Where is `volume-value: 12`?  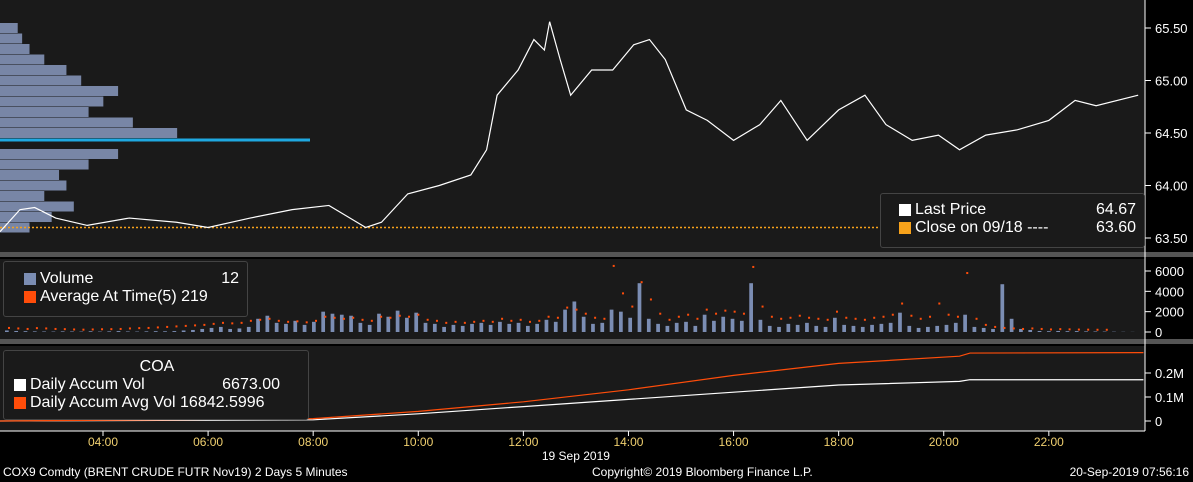 volume-value: 12 is located at coordinates (230, 278).